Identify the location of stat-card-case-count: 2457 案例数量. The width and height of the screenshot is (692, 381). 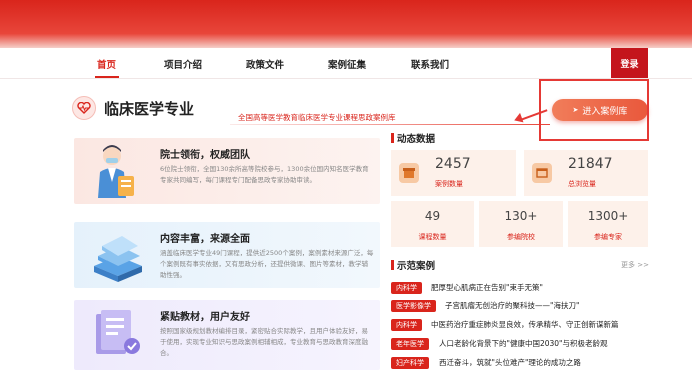
(453, 173).